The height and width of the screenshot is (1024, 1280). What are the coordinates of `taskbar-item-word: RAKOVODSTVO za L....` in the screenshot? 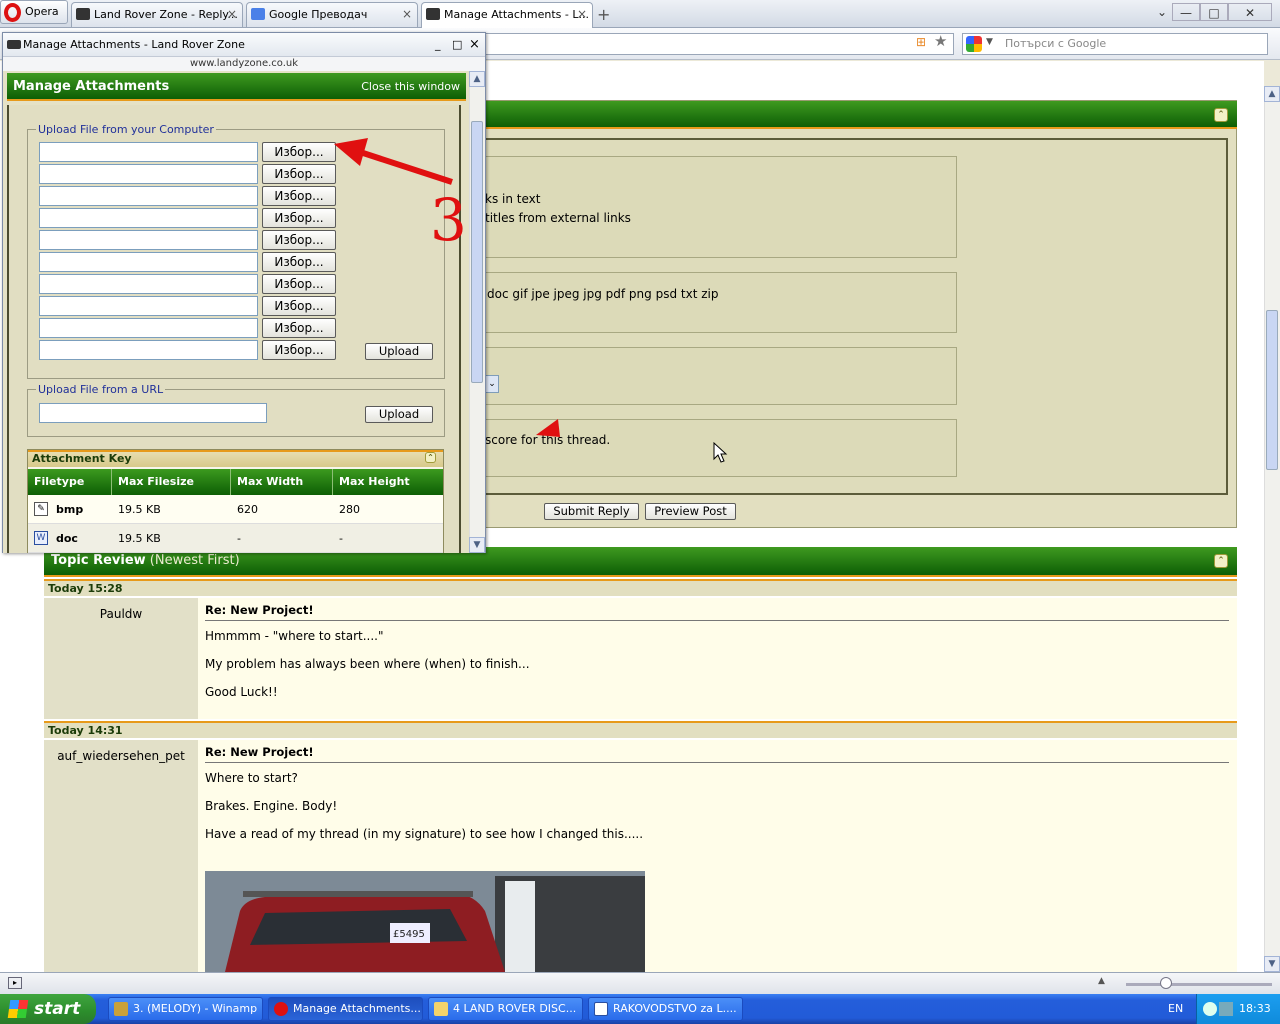 It's located at (665, 1009).